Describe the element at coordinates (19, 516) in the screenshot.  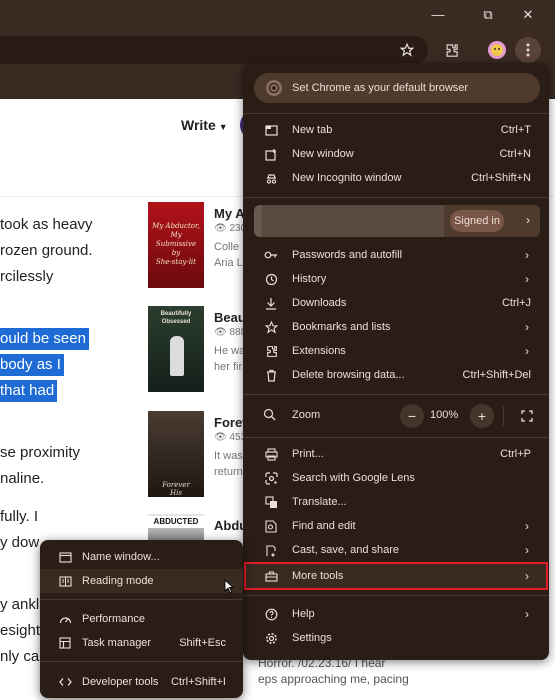
I see `story-text-line: fully. I` at that location.